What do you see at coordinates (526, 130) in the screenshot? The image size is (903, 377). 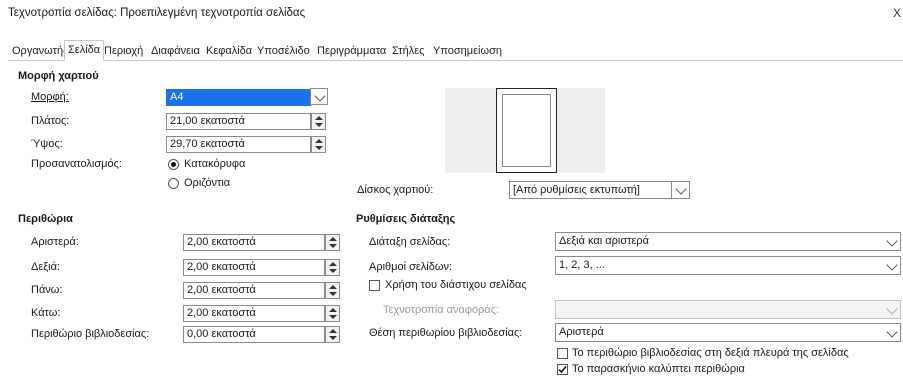 I see `page-preview-margins` at bounding box center [526, 130].